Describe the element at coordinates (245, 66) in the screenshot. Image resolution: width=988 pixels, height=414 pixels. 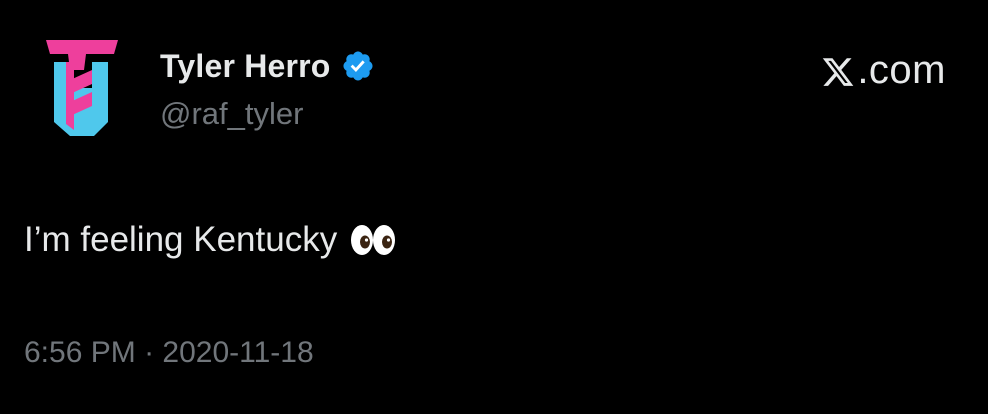
I see `display-name: Tyler Herro` at that location.